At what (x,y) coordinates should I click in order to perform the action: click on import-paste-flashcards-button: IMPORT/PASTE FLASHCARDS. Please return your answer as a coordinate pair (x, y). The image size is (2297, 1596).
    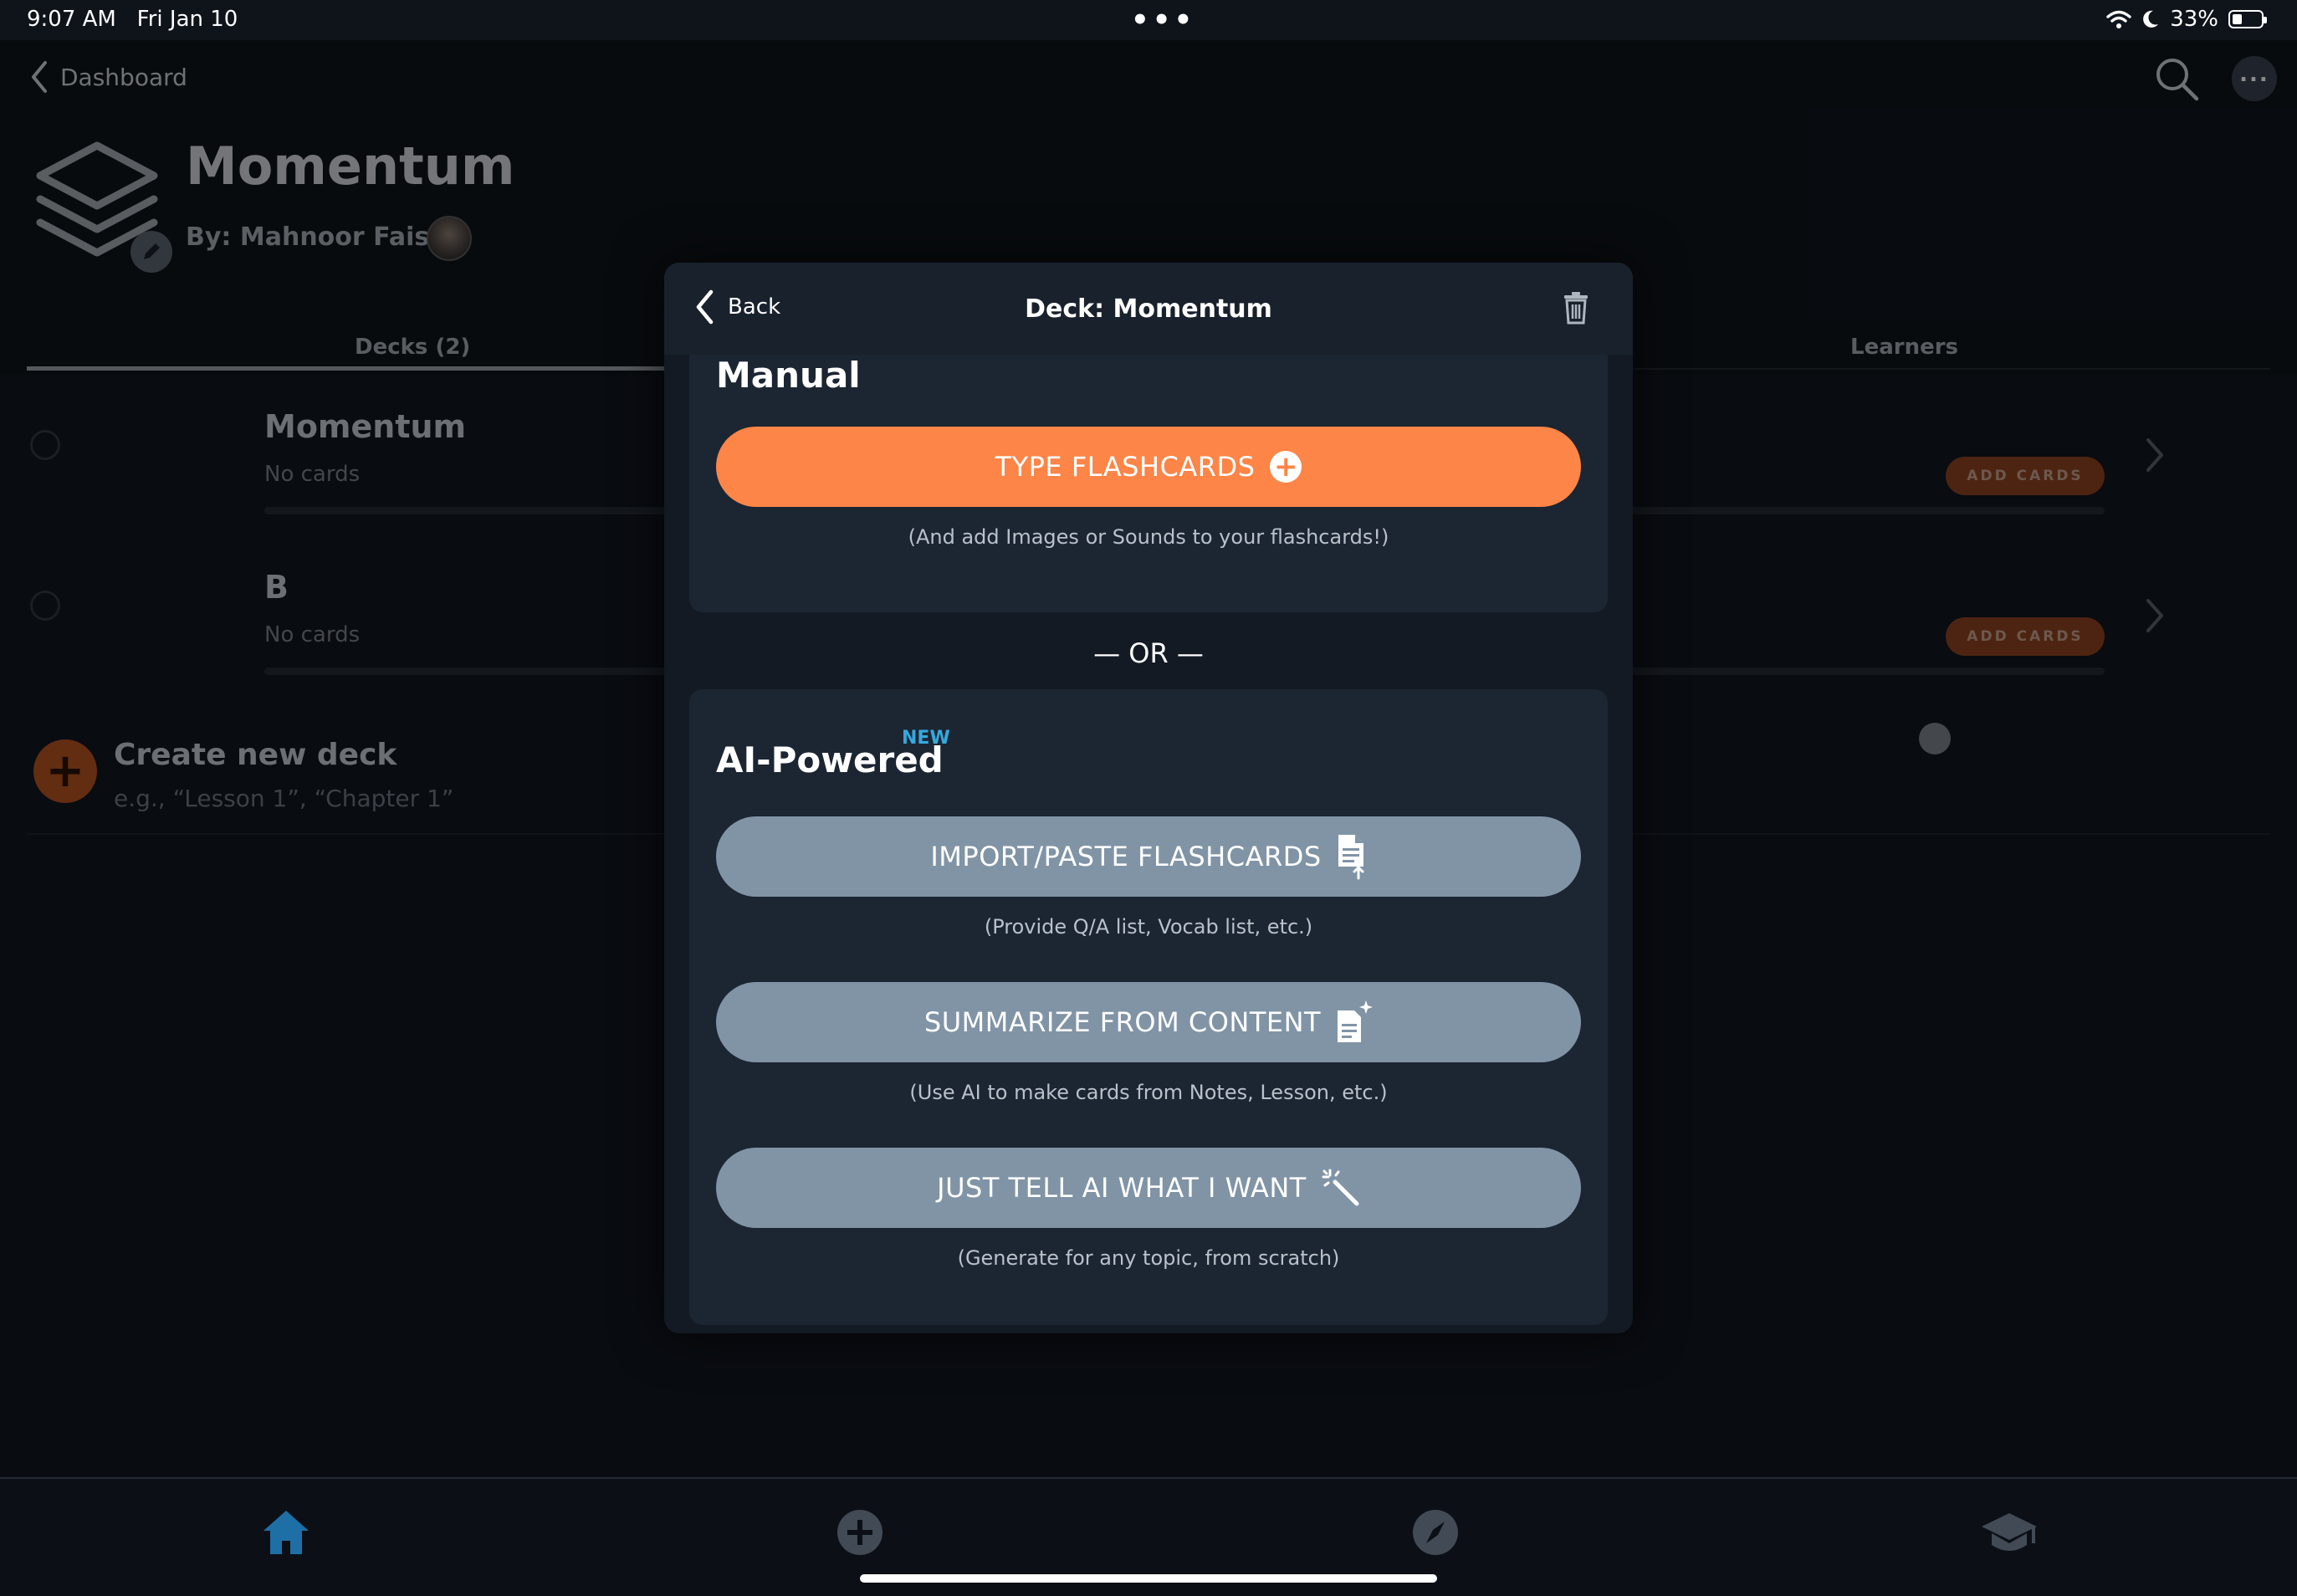
    Looking at the image, I should click on (1148, 857).